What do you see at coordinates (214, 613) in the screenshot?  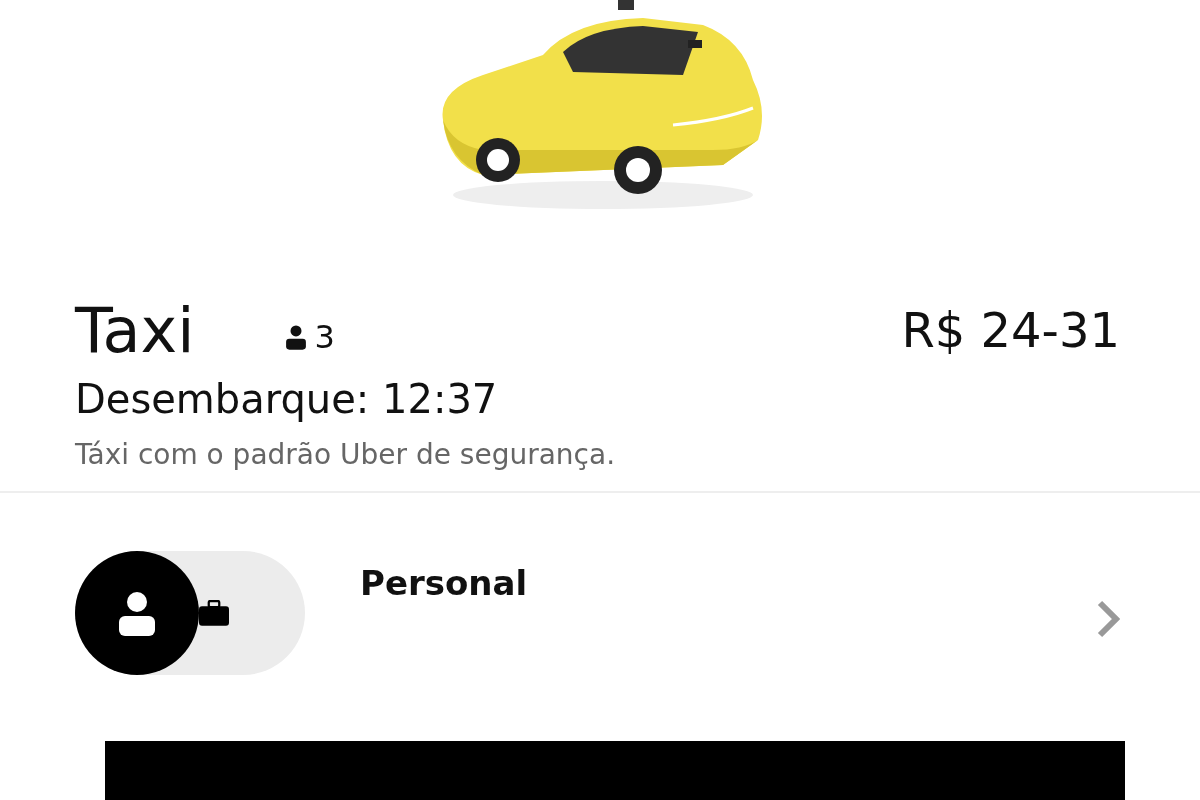 I see `briefcase-icon` at bounding box center [214, 613].